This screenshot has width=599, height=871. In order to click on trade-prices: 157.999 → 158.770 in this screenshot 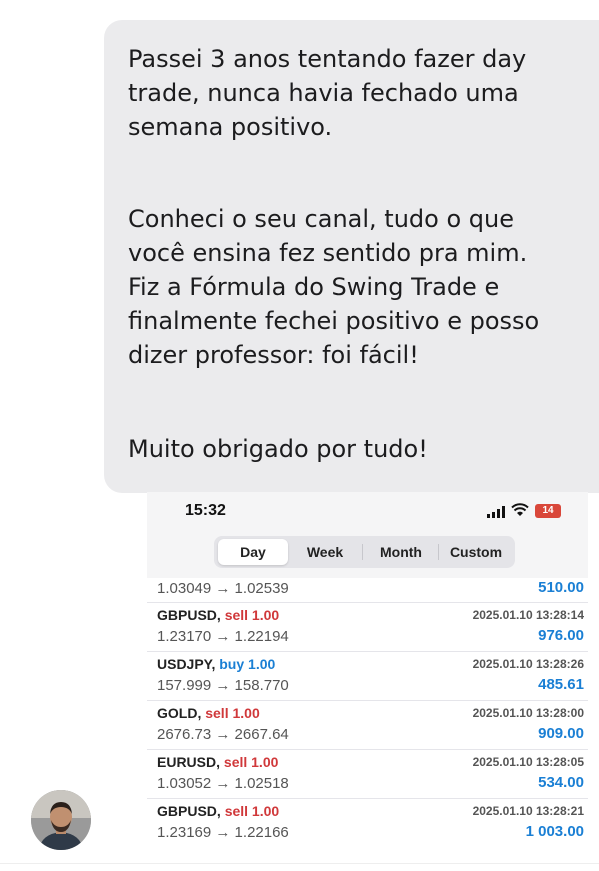, I will do `click(223, 685)`.